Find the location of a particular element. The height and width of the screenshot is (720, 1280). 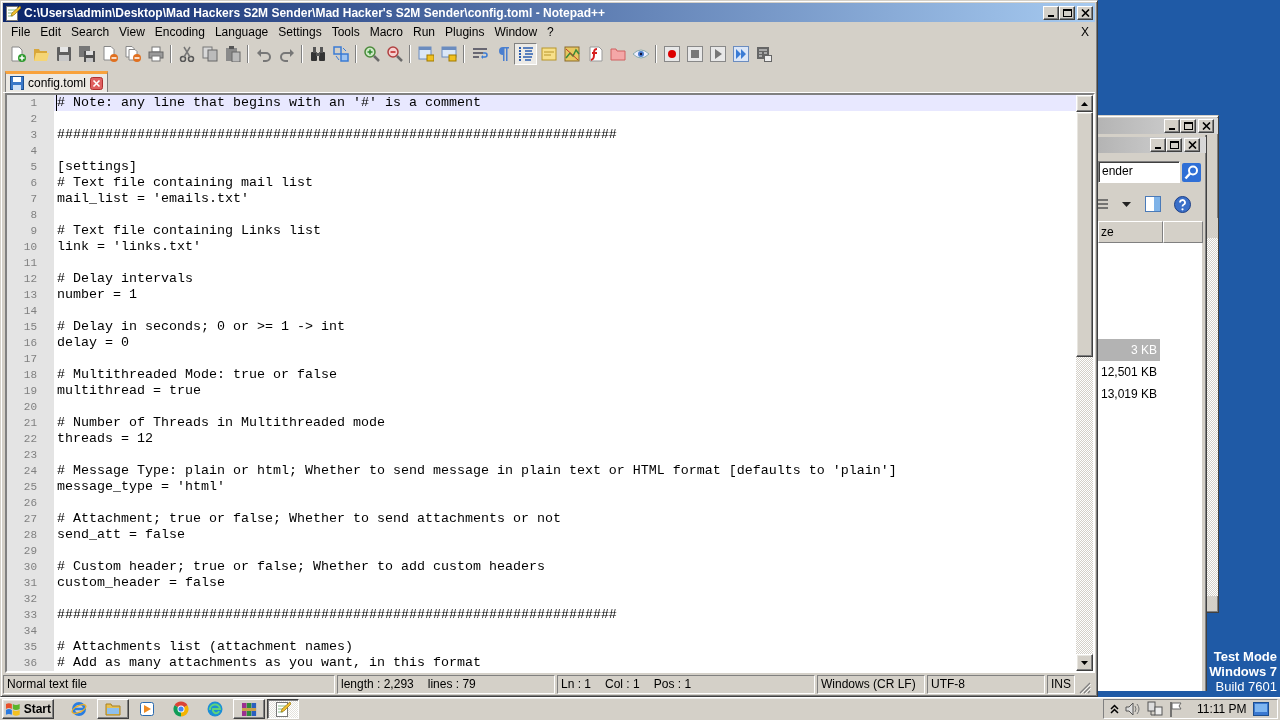

down-arrow-icon is located at coordinates (1084, 662).